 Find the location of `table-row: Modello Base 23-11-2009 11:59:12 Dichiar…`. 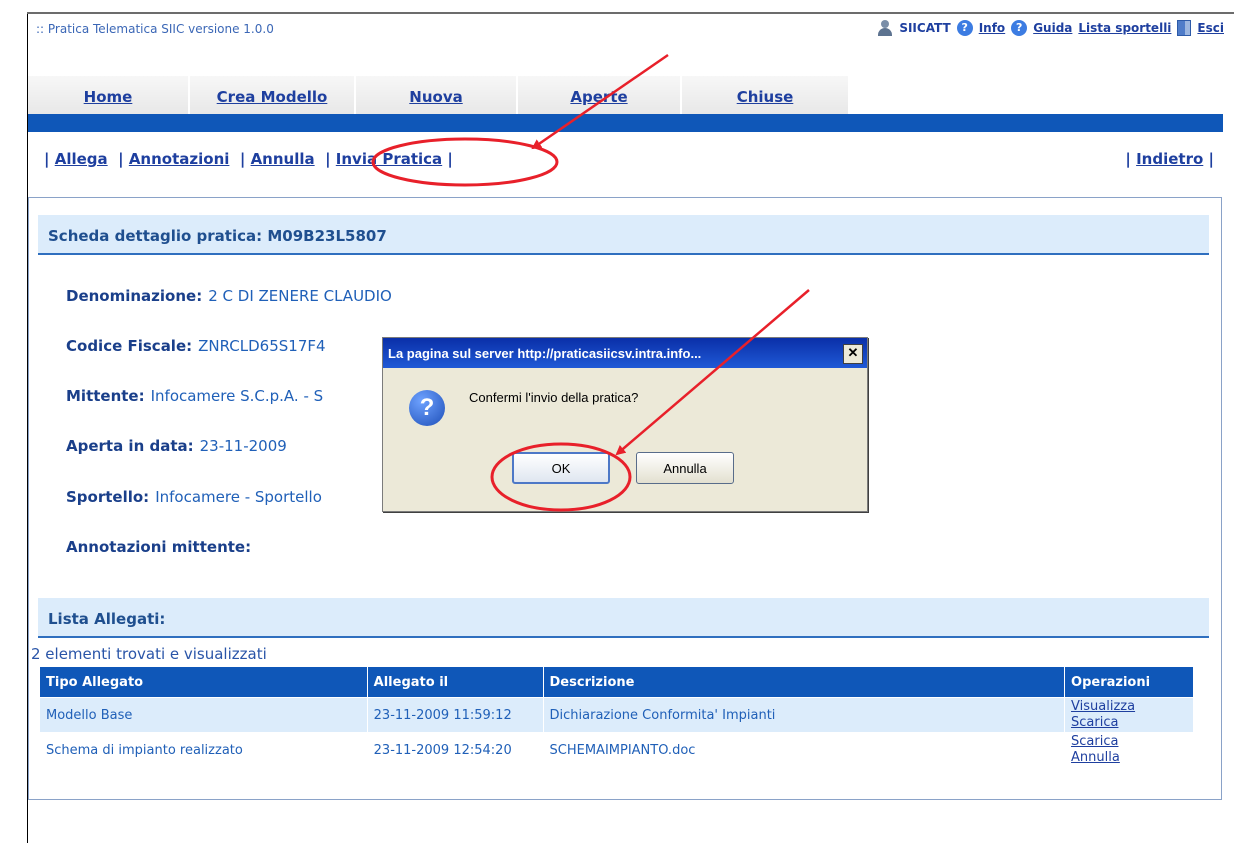

table-row: Modello Base 23-11-2009 11:59:12 Dichiar… is located at coordinates (616, 715).